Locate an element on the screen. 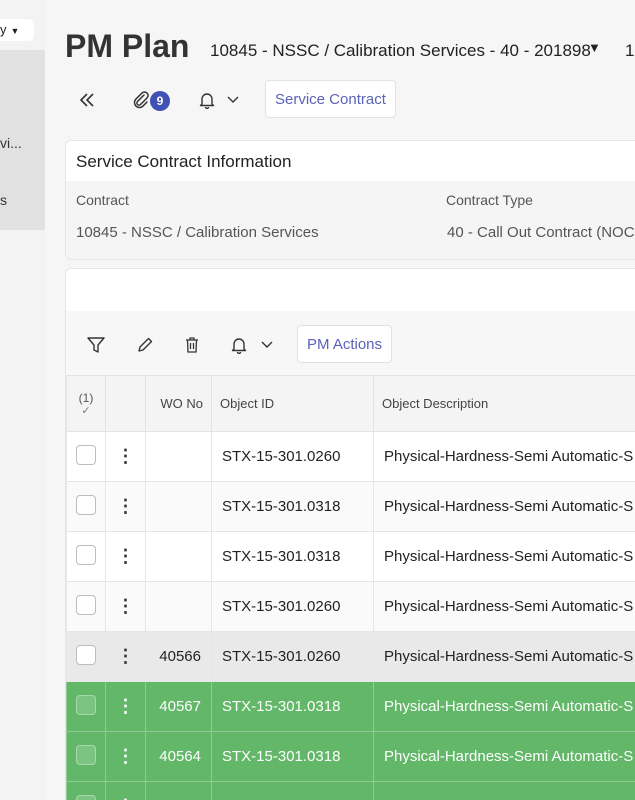 The height and width of the screenshot is (800, 635). contract-label: Contract is located at coordinates (102, 200).